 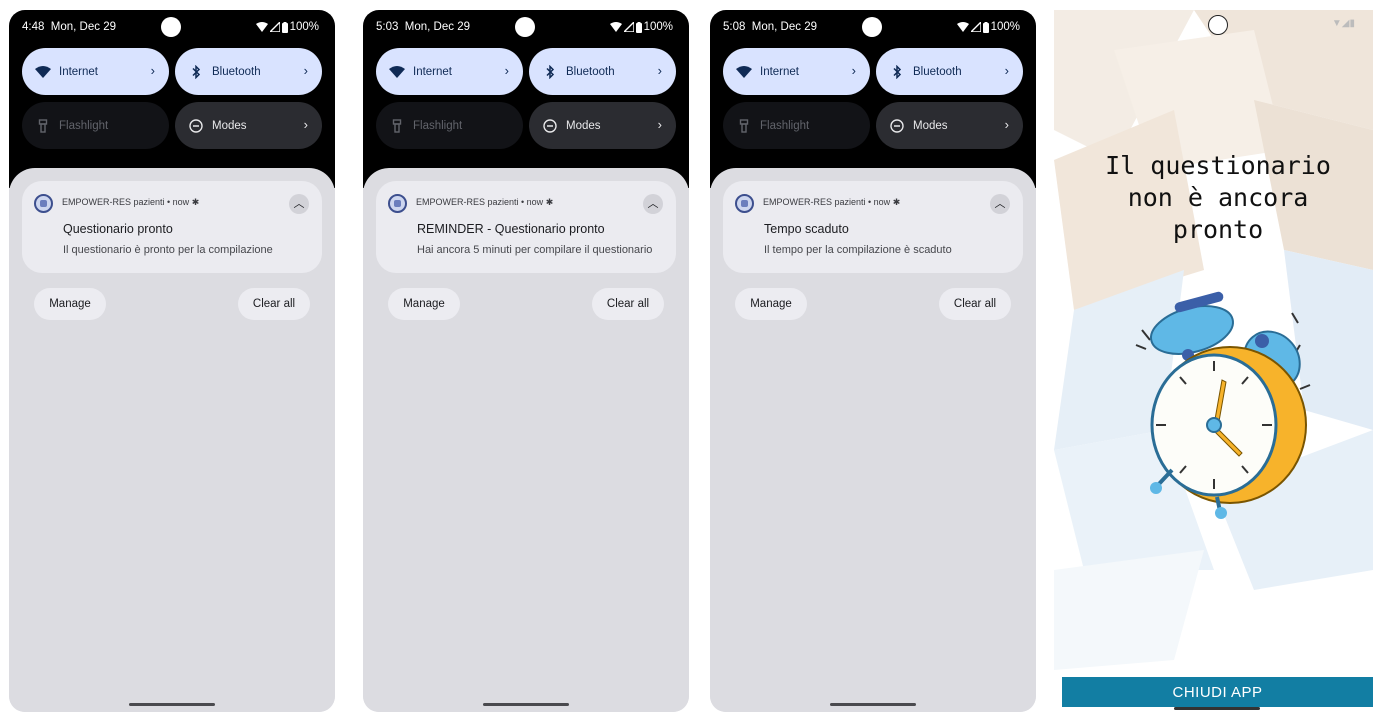 What do you see at coordinates (69, 27) in the screenshot?
I see `status-time: 4:48 Mon, Dec 29` at bounding box center [69, 27].